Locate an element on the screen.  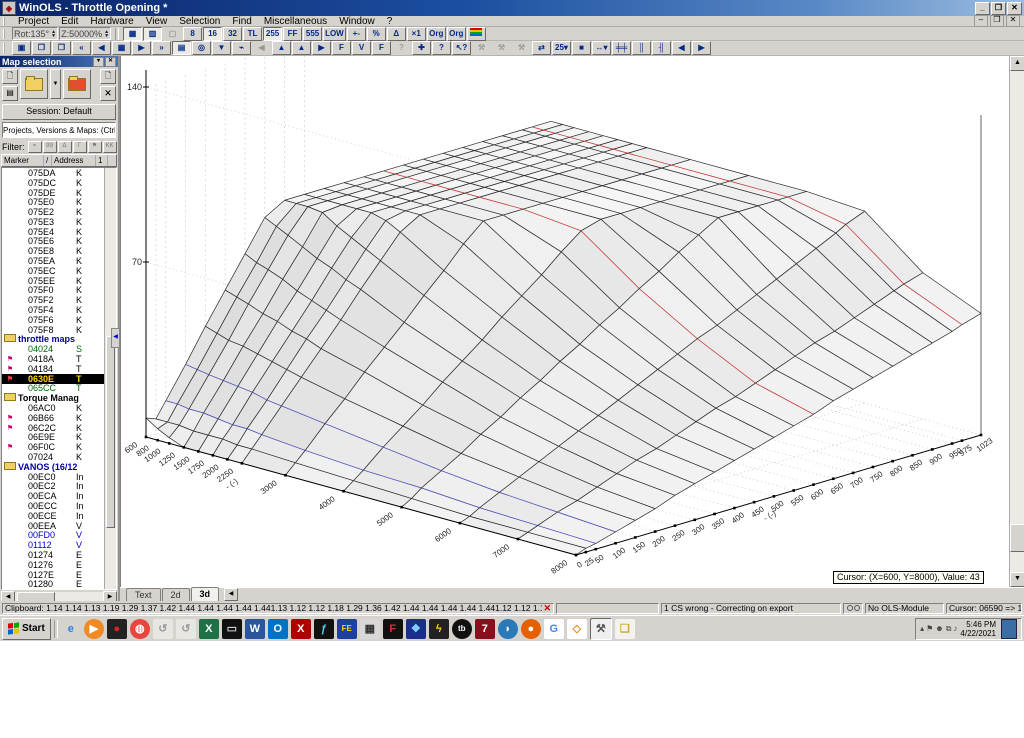
map-row: ⚑ 04184 T is located at coordinates (59, 369).